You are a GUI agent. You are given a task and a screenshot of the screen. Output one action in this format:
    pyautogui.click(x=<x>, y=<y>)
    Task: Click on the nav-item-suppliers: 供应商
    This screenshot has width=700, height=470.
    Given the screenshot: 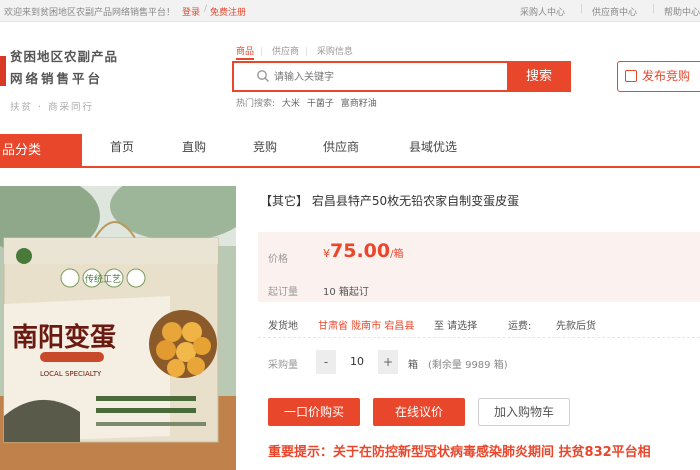 What is the action you would take?
    pyautogui.click(x=341, y=151)
    